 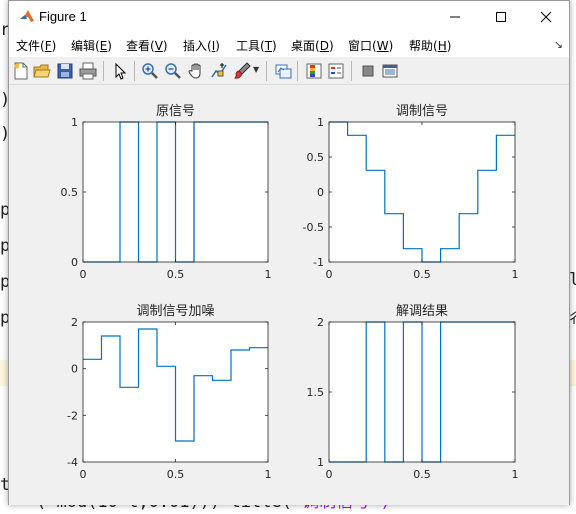 I want to click on subplot-title: 原信号, so click(x=175, y=111).